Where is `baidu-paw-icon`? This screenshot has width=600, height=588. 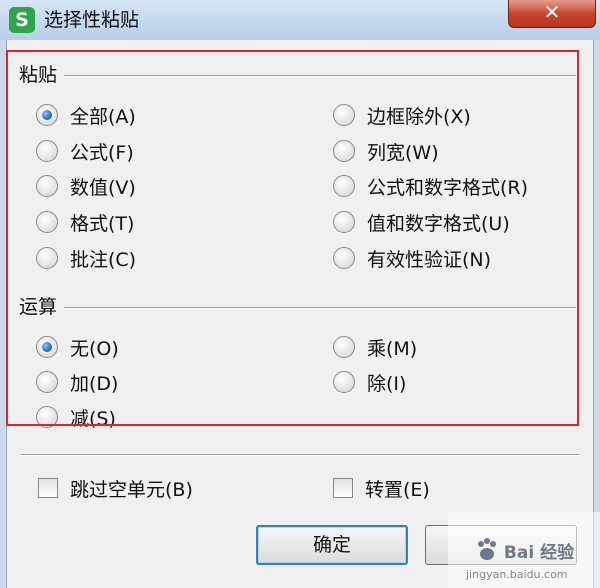 baidu-paw-icon is located at coordinates (486, 549).